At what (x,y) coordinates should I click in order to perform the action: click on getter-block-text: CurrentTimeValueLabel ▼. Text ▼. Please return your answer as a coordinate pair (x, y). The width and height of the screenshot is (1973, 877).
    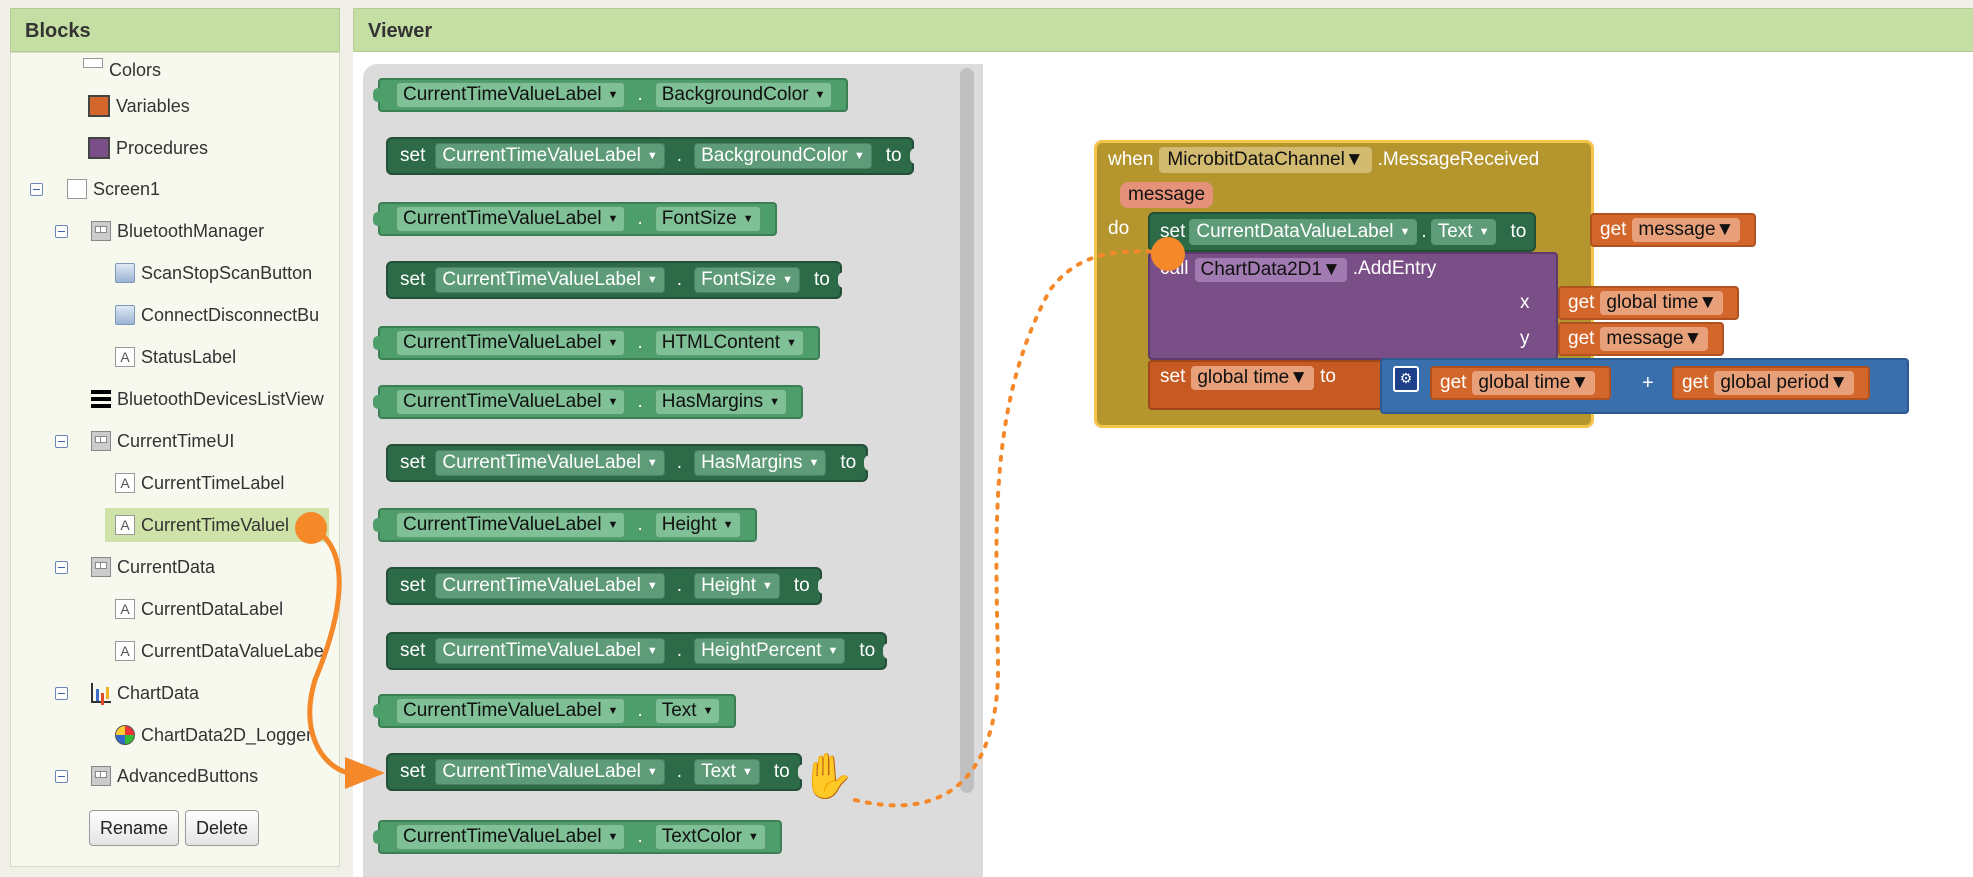
    Looking at the image, I should click on (554, 711).